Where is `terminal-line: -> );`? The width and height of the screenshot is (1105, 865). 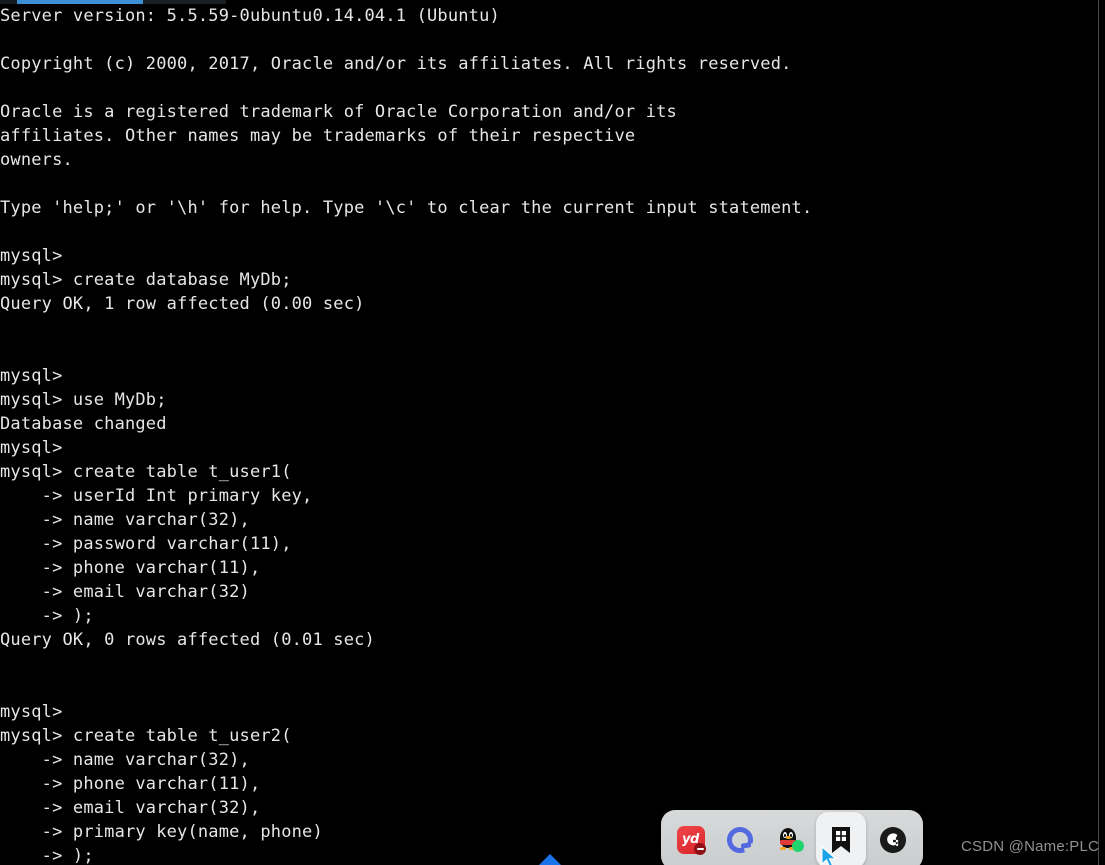
terminal-line: -> ); is located at coordinates (47, 616).